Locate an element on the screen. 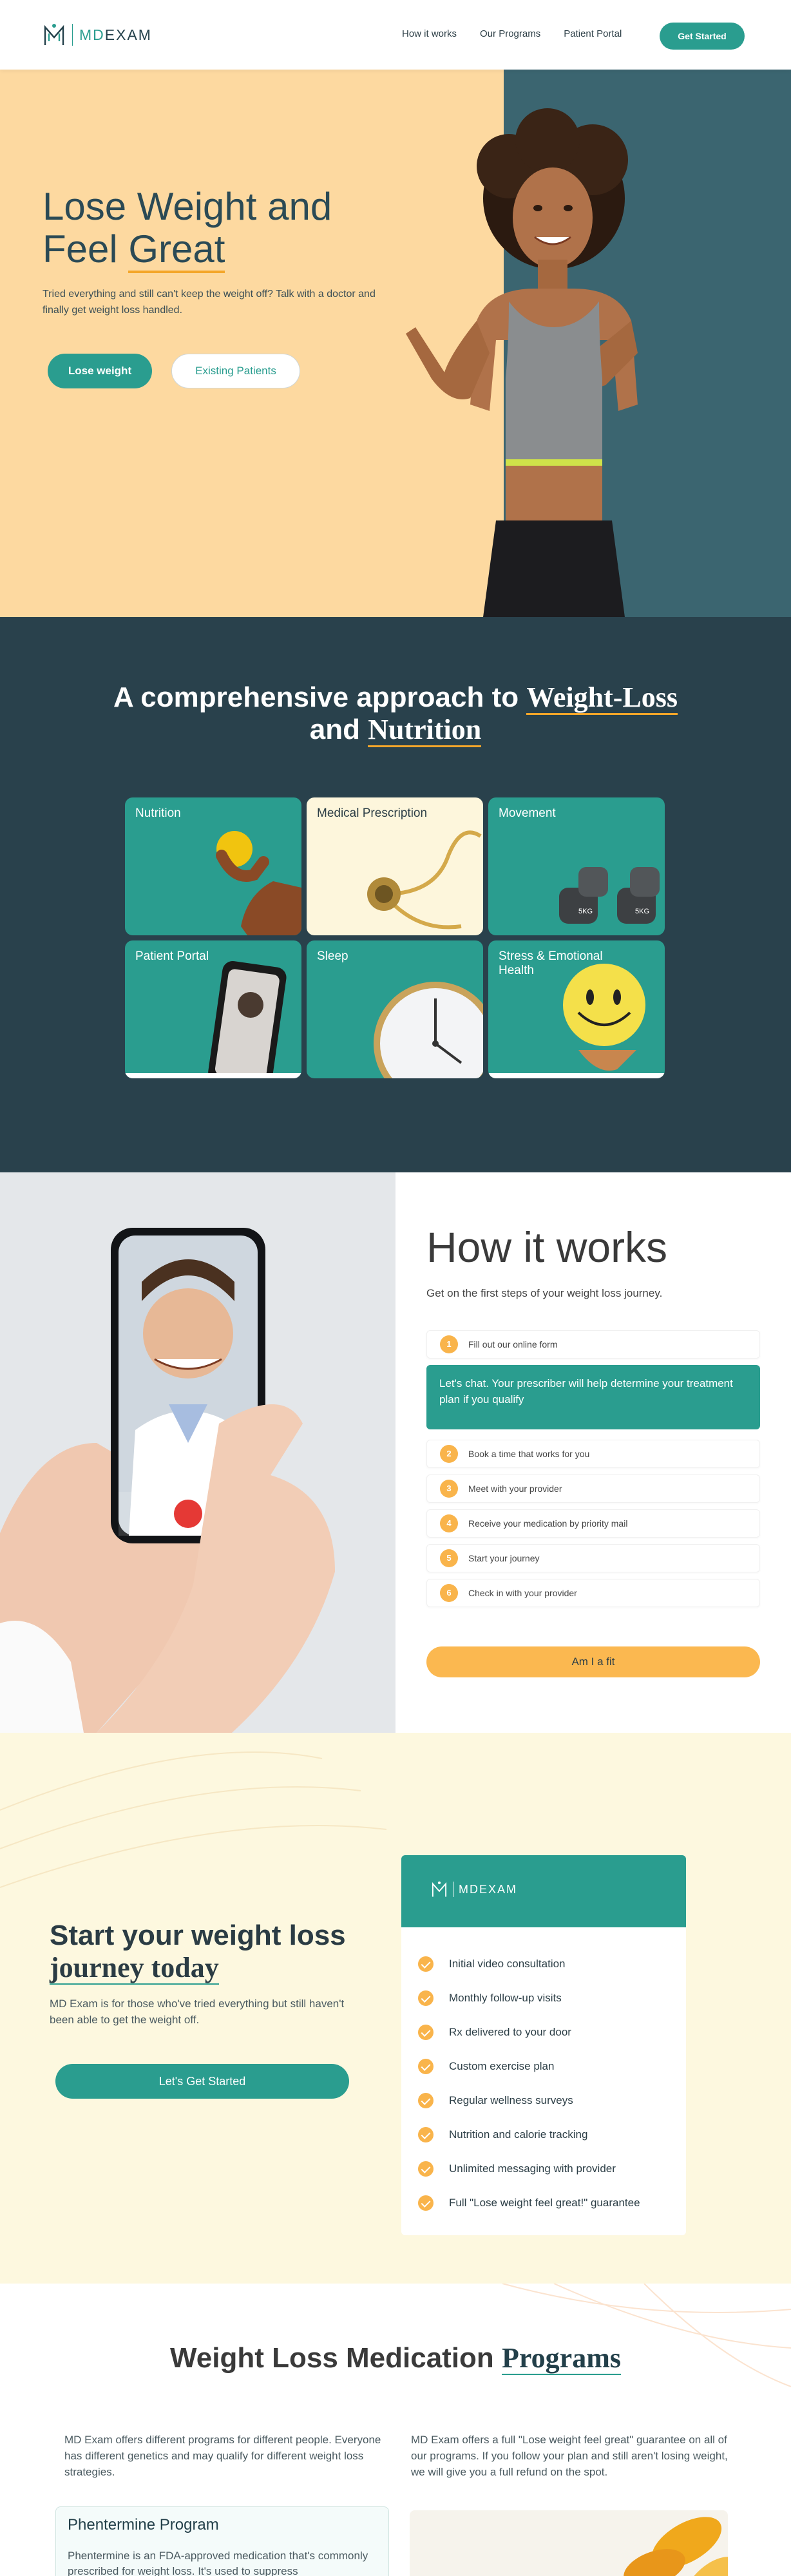 This screenshot has width=791, height=2576. programs-title: Weight Loss Medication Programs is located at coordinates (395, 2358).